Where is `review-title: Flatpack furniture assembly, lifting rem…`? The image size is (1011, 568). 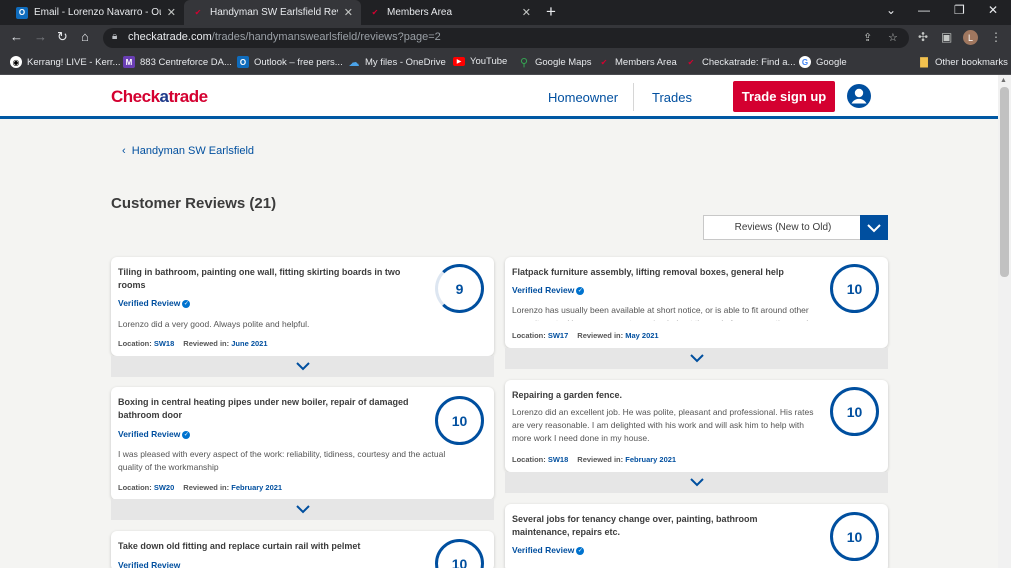
review-title: Flatpack furniture assembly, lifting rem… is located at coordinates (648, 272).